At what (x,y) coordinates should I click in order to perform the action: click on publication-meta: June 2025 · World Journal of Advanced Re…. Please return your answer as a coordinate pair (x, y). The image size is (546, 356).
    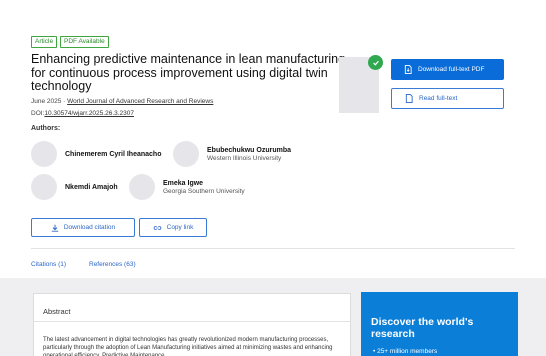
    Looking at the image, I should click on (122, 101).